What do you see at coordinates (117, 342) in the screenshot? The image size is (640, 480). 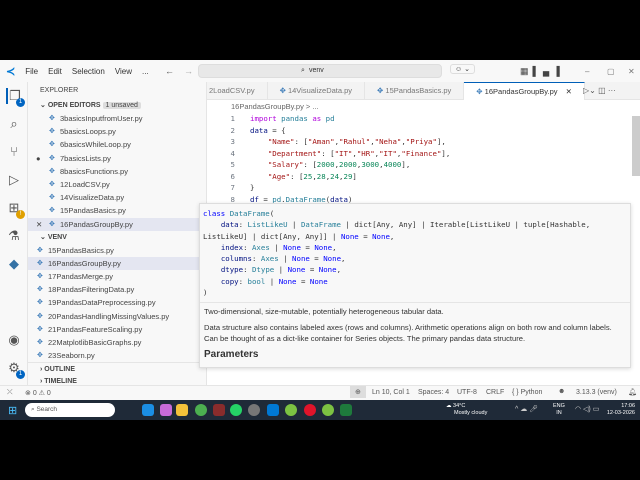 I see `file-item: ✥ 22MatplotlibBasicGraphs.py` at bounding box center [117, 342].